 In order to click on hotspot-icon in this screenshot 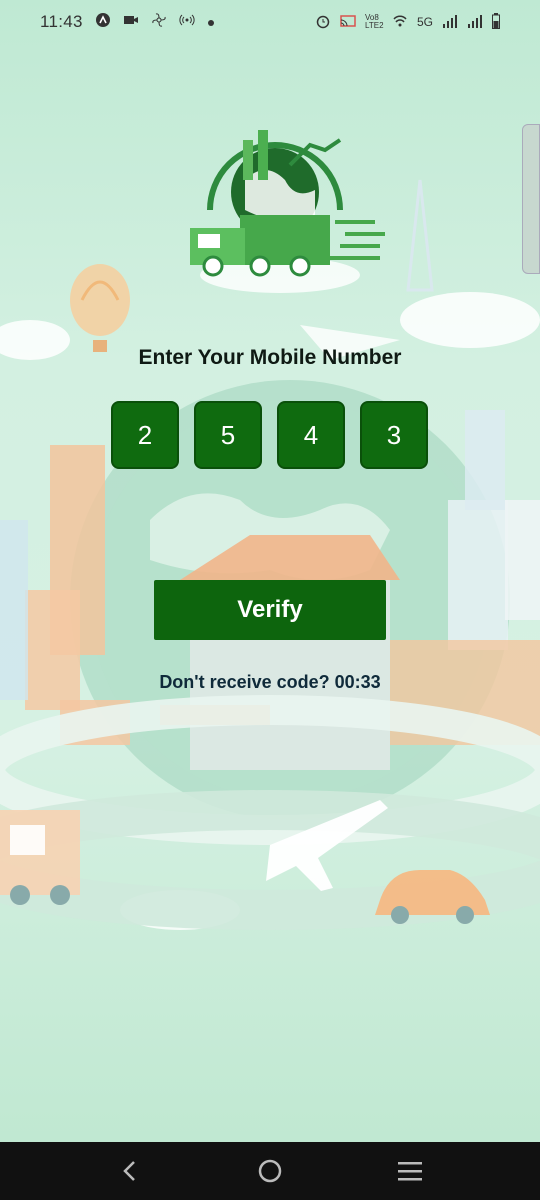, I will do `click(187, 22)`.